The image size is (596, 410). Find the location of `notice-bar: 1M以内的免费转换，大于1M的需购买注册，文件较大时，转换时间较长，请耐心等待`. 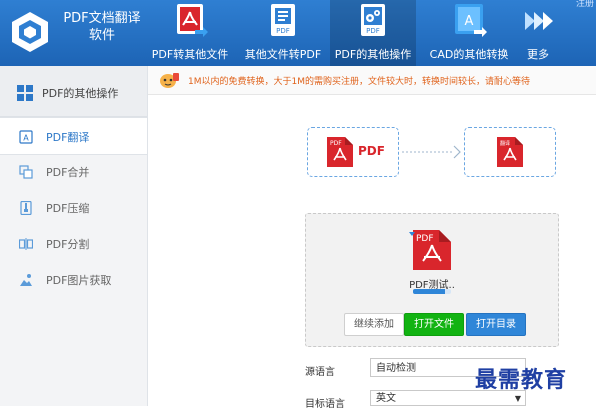

notice-bar: 1M以内的免费转换，大于1M的需购买注册，文件较大时，转换时间较长，请耐心等待 is located at coordinates (372, 80).